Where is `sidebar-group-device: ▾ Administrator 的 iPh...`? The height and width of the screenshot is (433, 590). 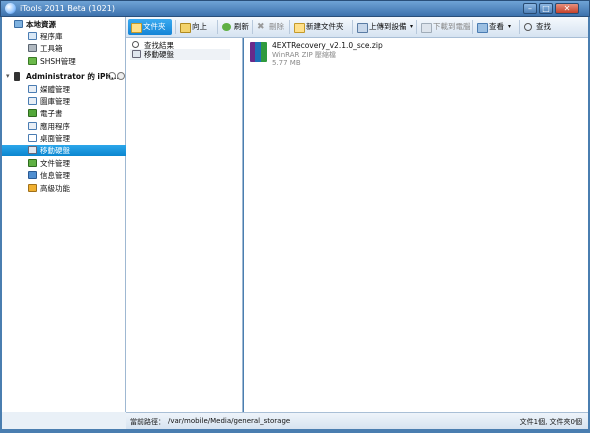
sidebar-group-device: ▾ Administrator 的 iPh... is located at coordinates (64, 76).